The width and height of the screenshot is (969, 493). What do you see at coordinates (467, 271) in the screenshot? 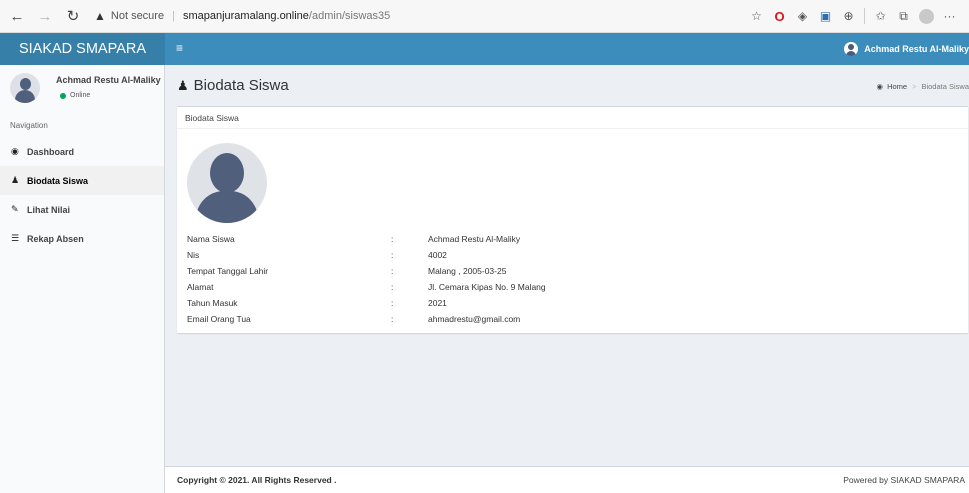
I see `field-value: Malang , 2005-03-25` at bounding box center [467, 271].